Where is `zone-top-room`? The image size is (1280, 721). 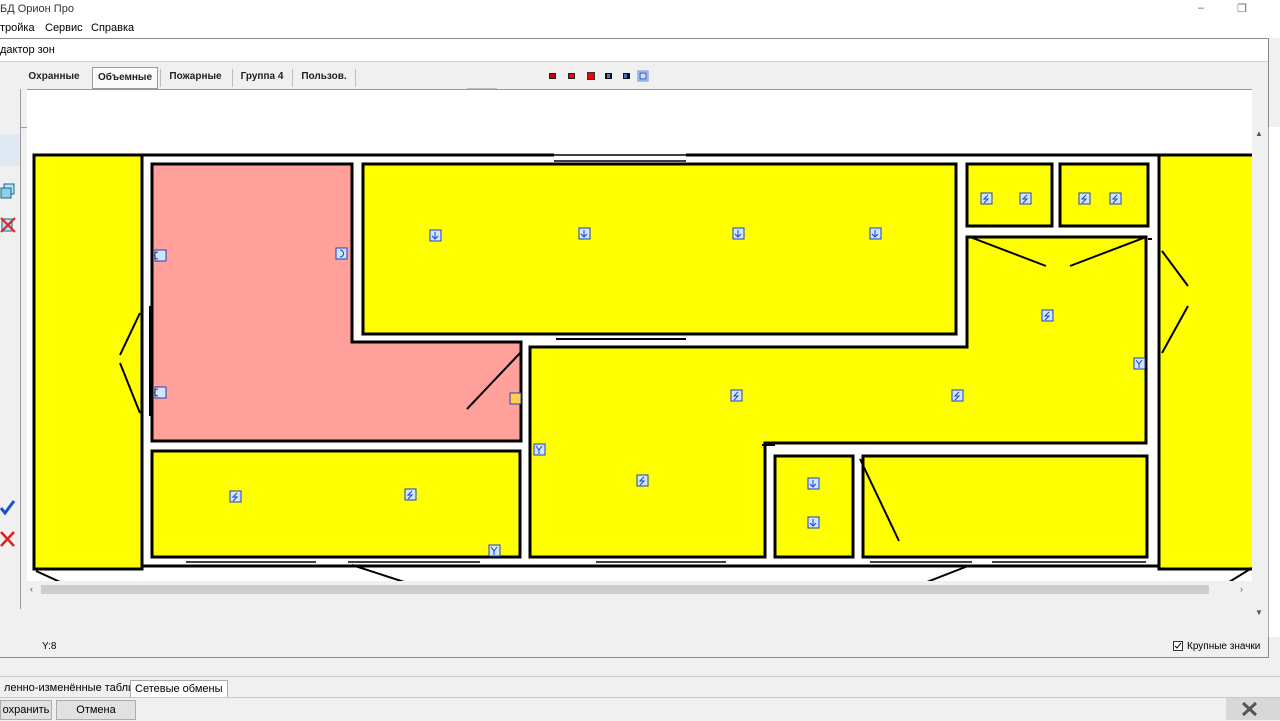
zone-top-room is located at coordinates (659, 249).